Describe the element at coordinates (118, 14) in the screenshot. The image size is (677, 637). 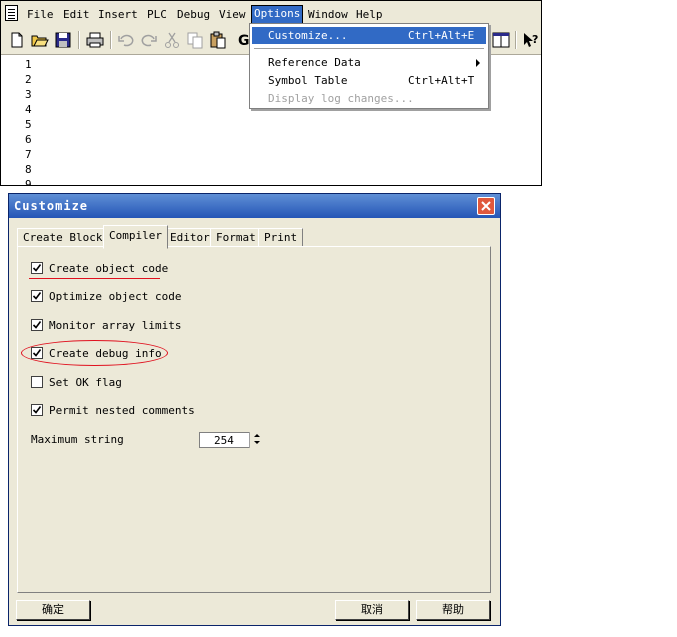
I see `menu-insert: Insert` at that location.